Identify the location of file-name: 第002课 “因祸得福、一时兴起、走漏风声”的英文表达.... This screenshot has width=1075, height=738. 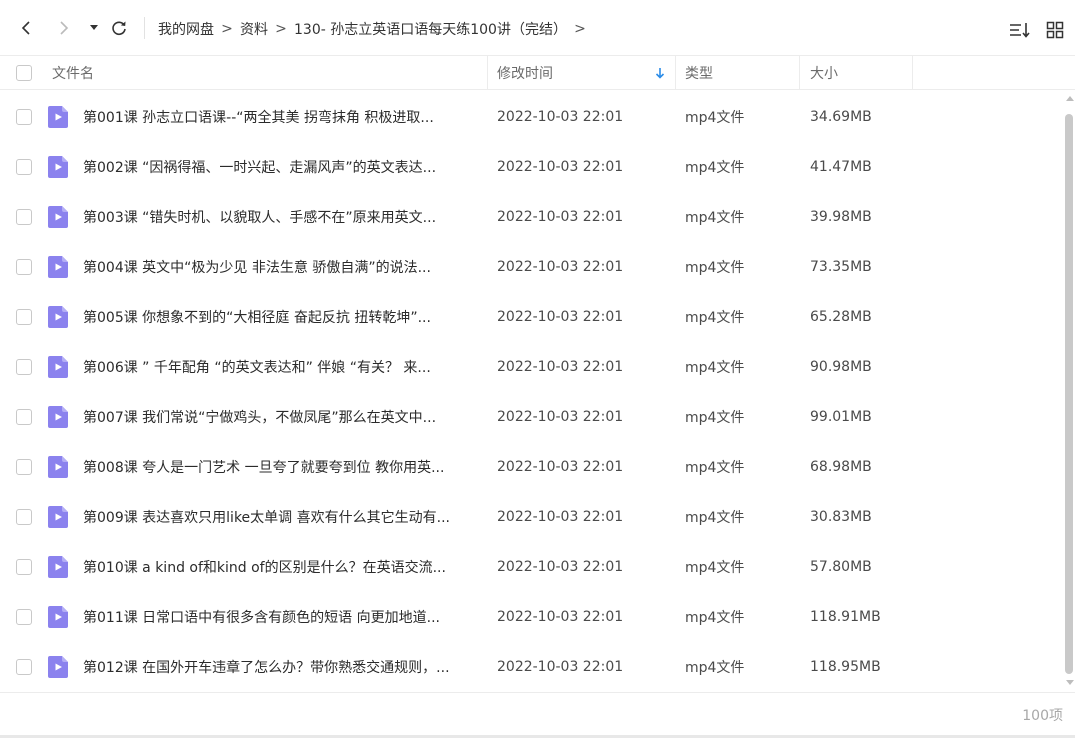
(279, 167).